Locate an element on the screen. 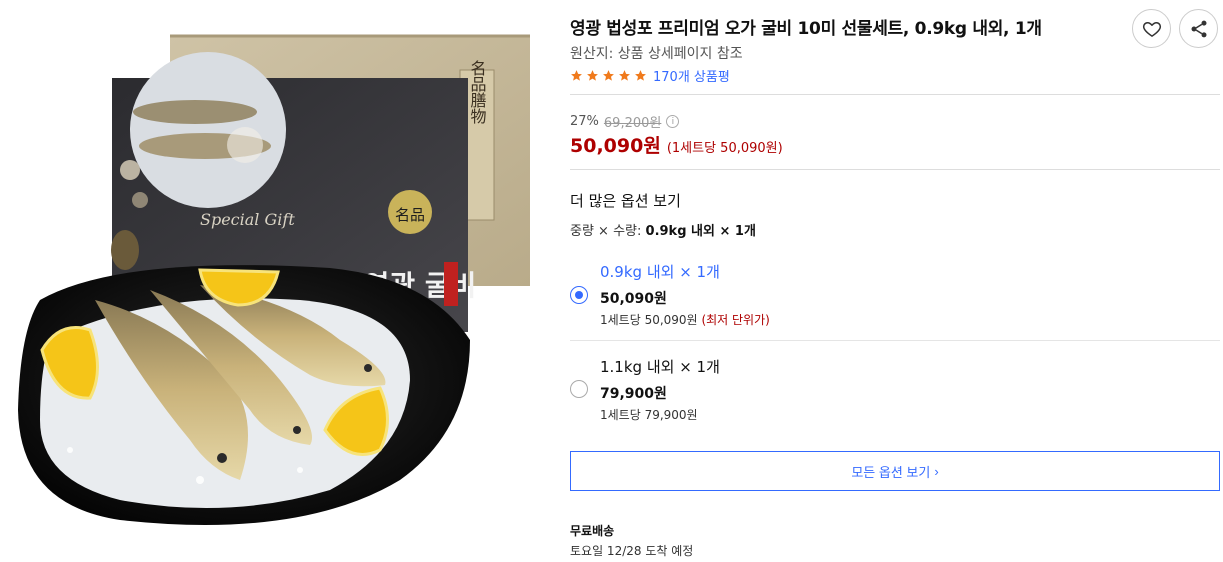 This screenshot has height=562, width=1223. product-title: 영광 법성포 프리미엄 오가 굴비 10미 선물세트, 0.9kg 내외, 1개 is located at coordinates (806, 29).